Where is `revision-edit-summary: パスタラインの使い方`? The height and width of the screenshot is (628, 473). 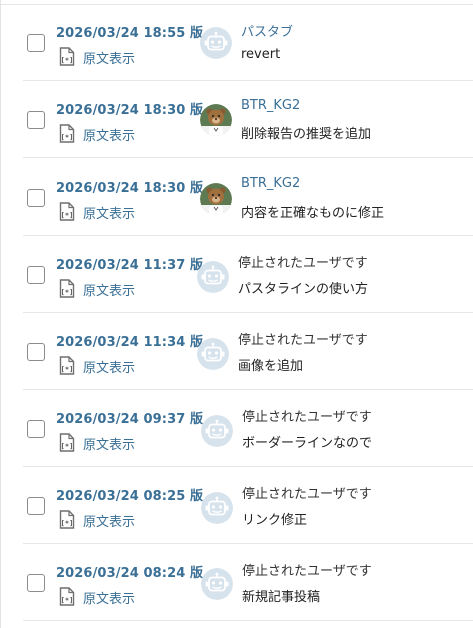
revision-edit-summary: パスタラインの使い方 is located at coordinates (303, 289).